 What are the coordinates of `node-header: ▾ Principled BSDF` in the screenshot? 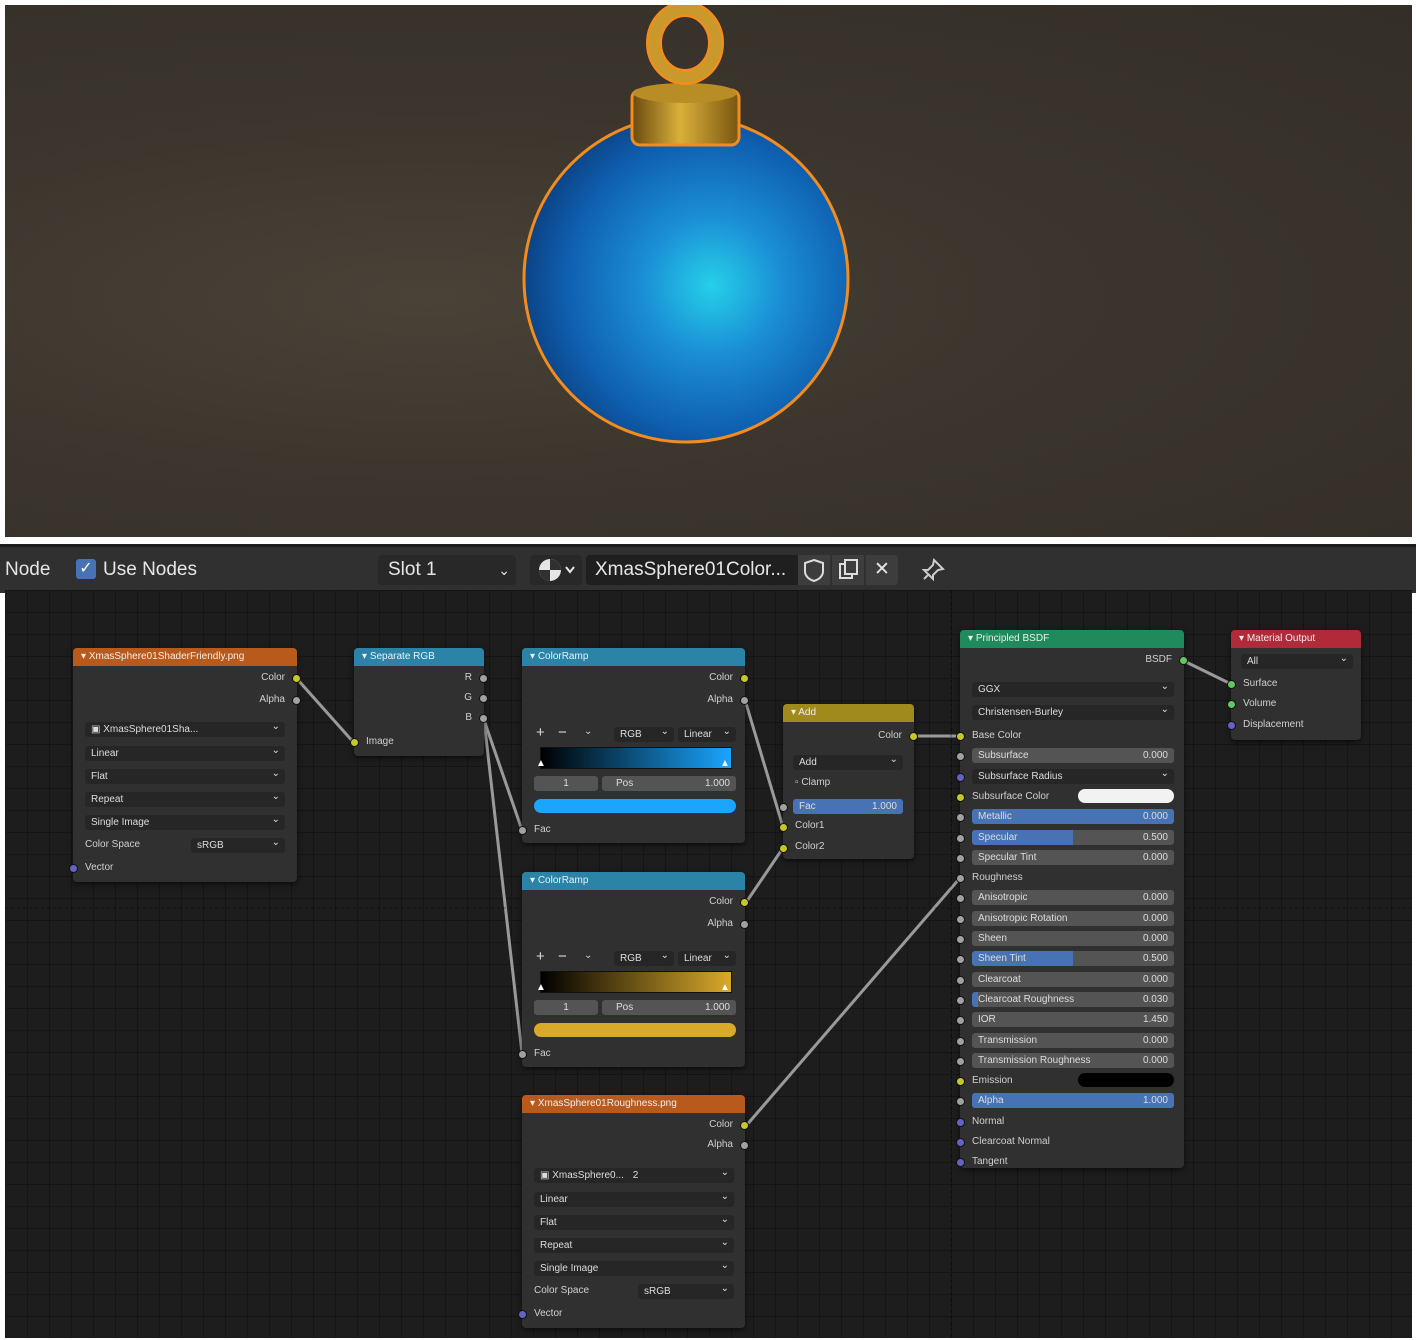 It's located at (1072, 639).